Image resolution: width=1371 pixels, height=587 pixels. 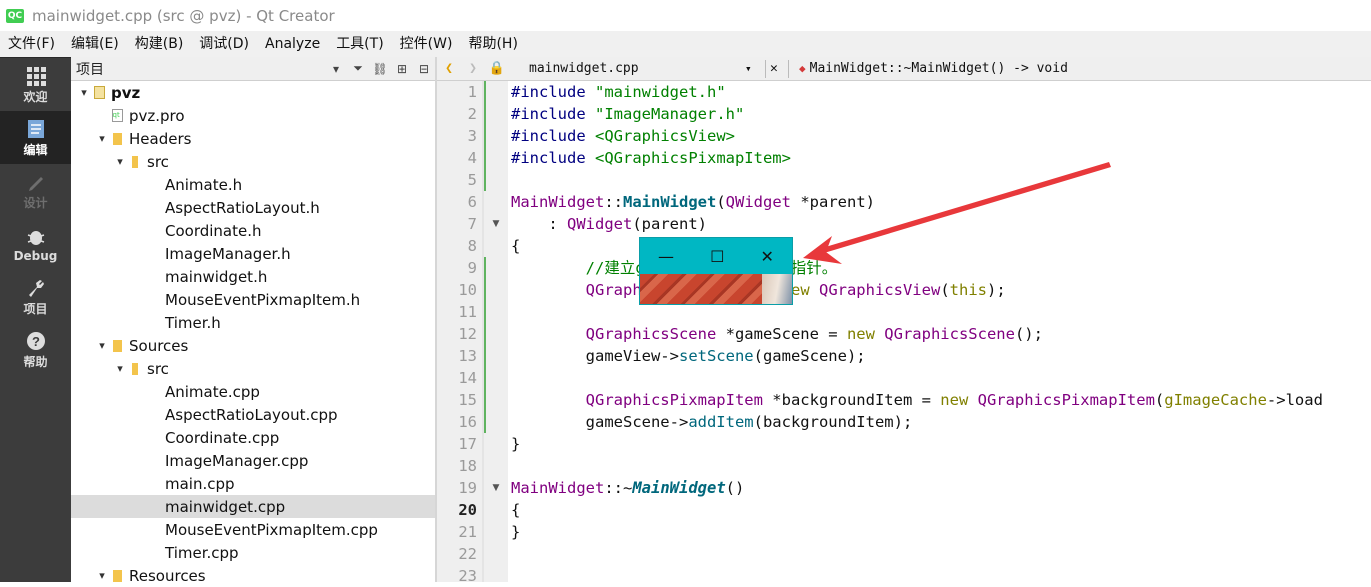 What do you see at coordinates (31, 44) in the screenshot?
I see `menu-item-0: 文件(F)` at bounding box center [31, 44].